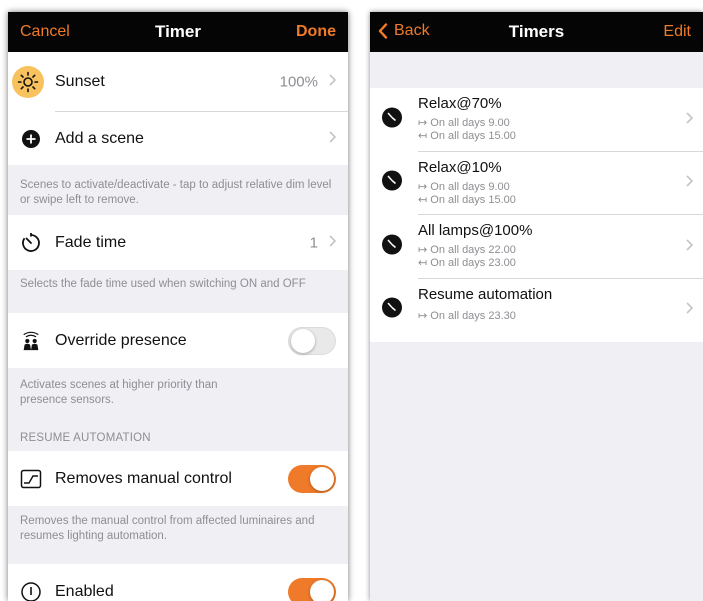 The width and height of the screenshot is (703, 601). What do you see at coordinates (178, 32) in the screenshot?
I see `timer-navbar: Cancel Timer Done` at bounding box center [178, 32].